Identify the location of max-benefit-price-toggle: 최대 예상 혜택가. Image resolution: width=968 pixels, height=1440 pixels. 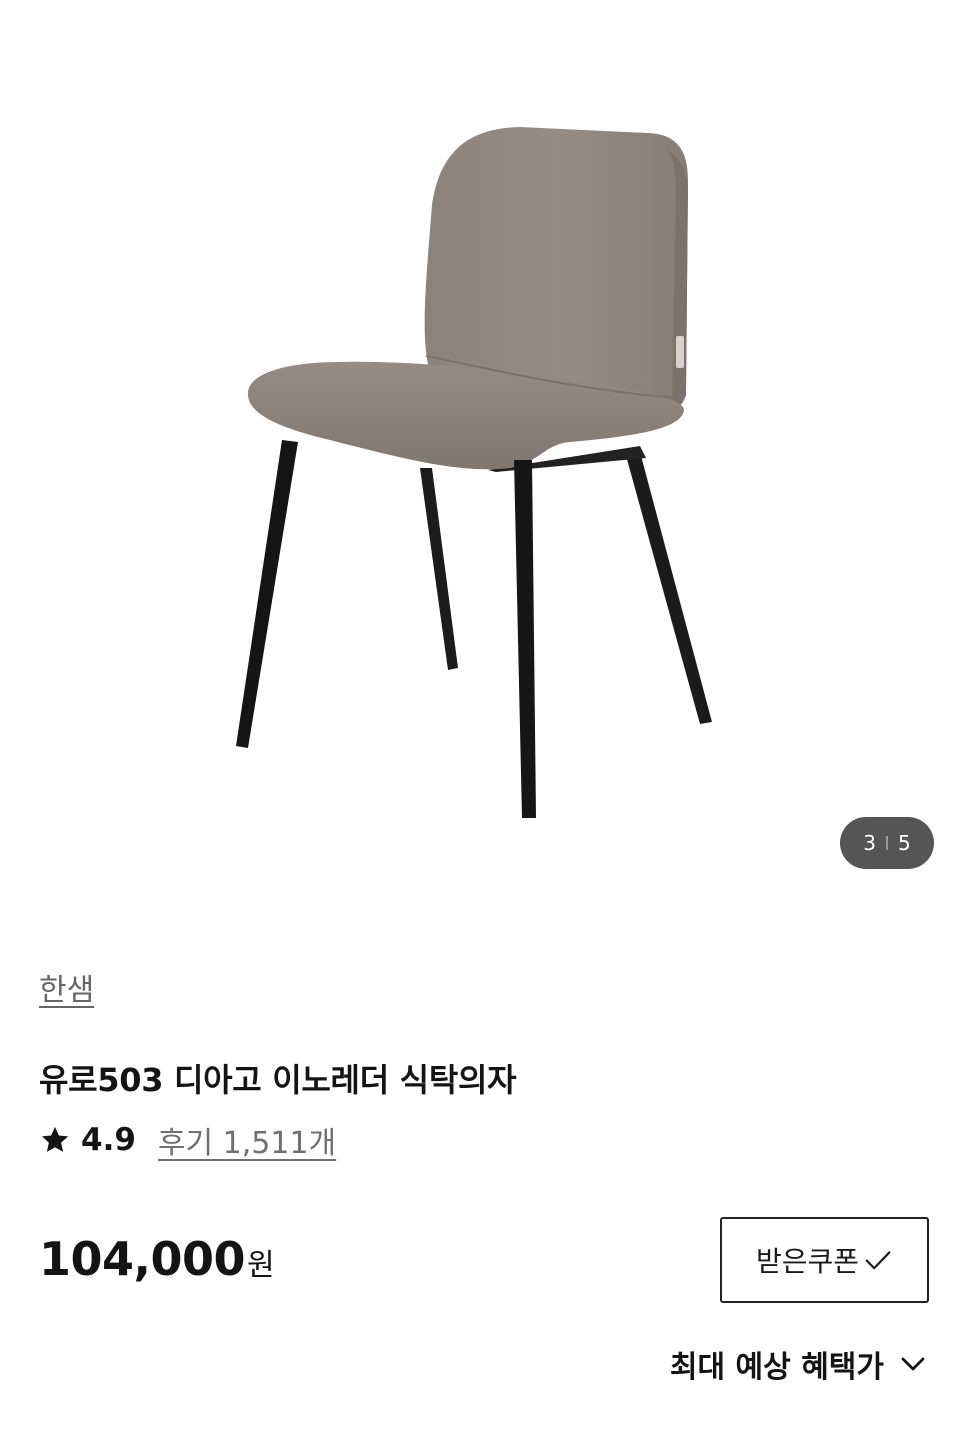
(799, 1364).